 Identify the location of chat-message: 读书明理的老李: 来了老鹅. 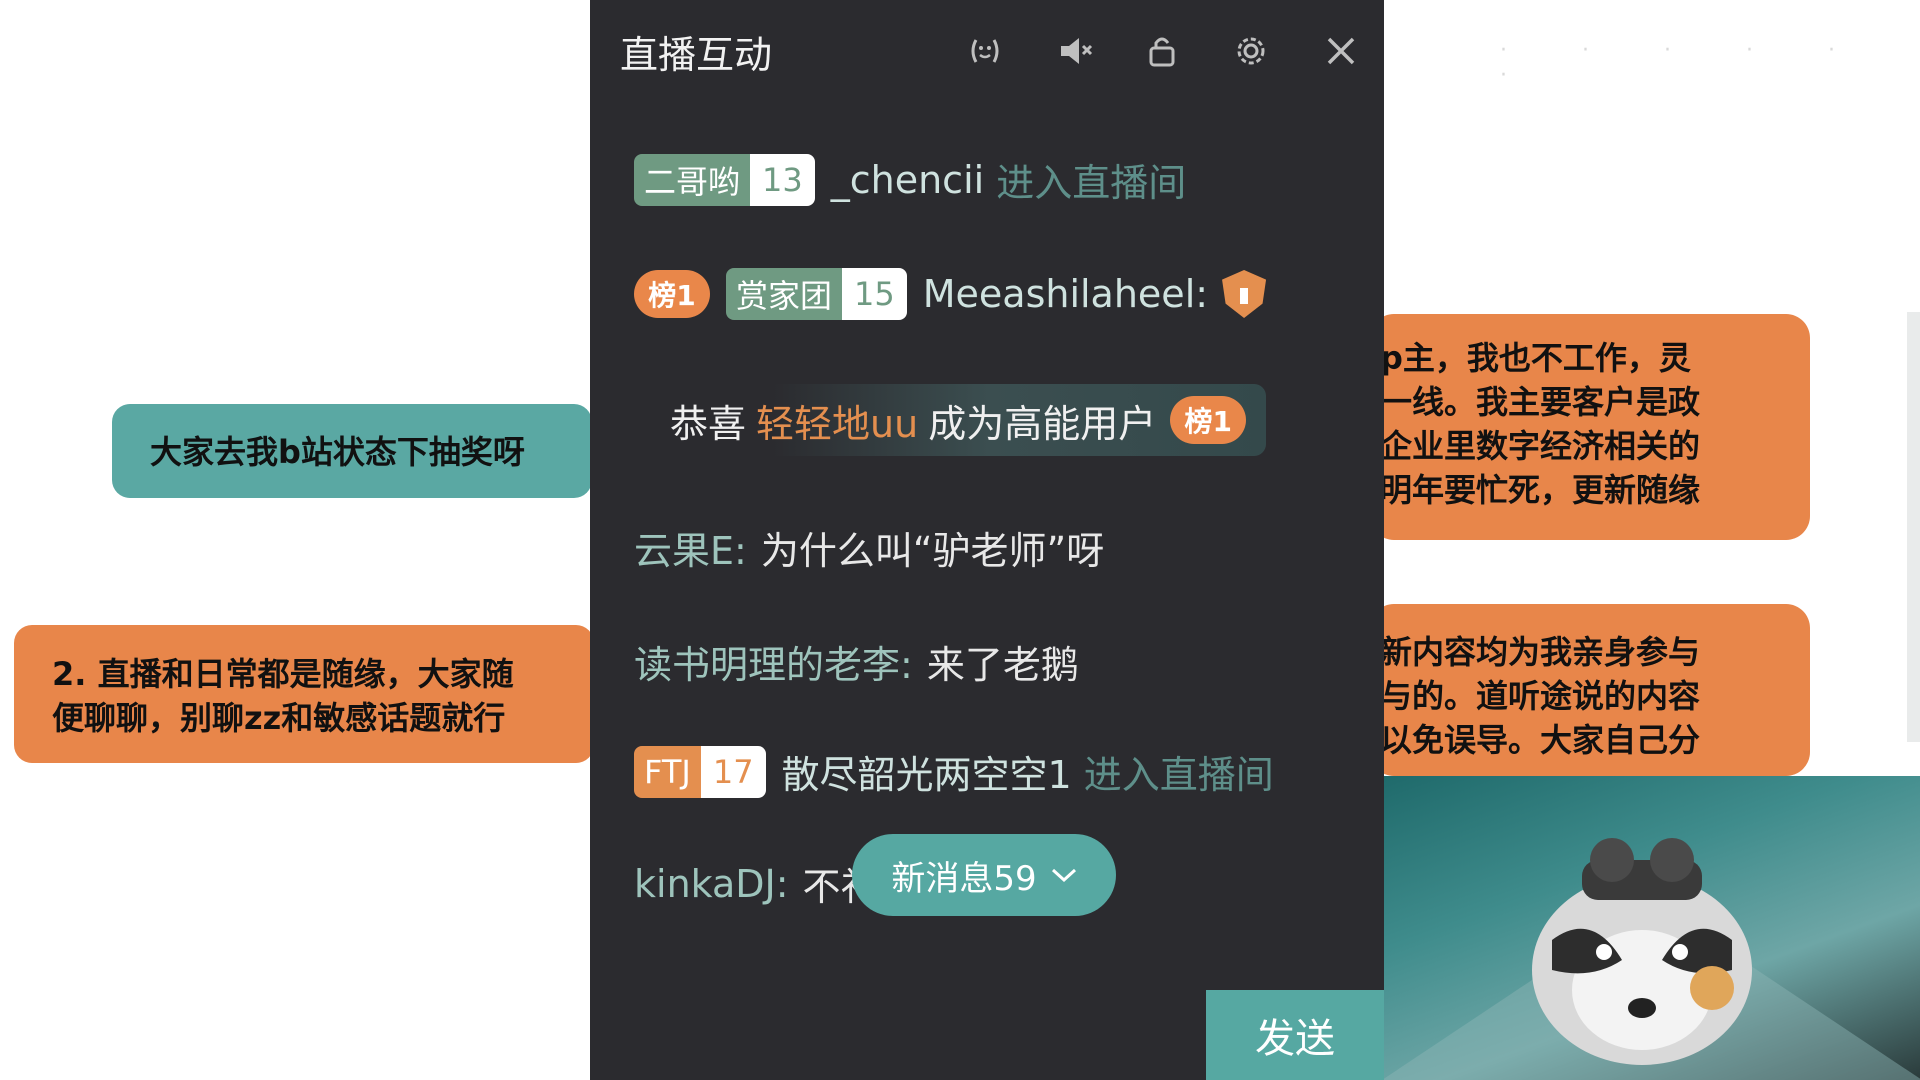
(856, 661).